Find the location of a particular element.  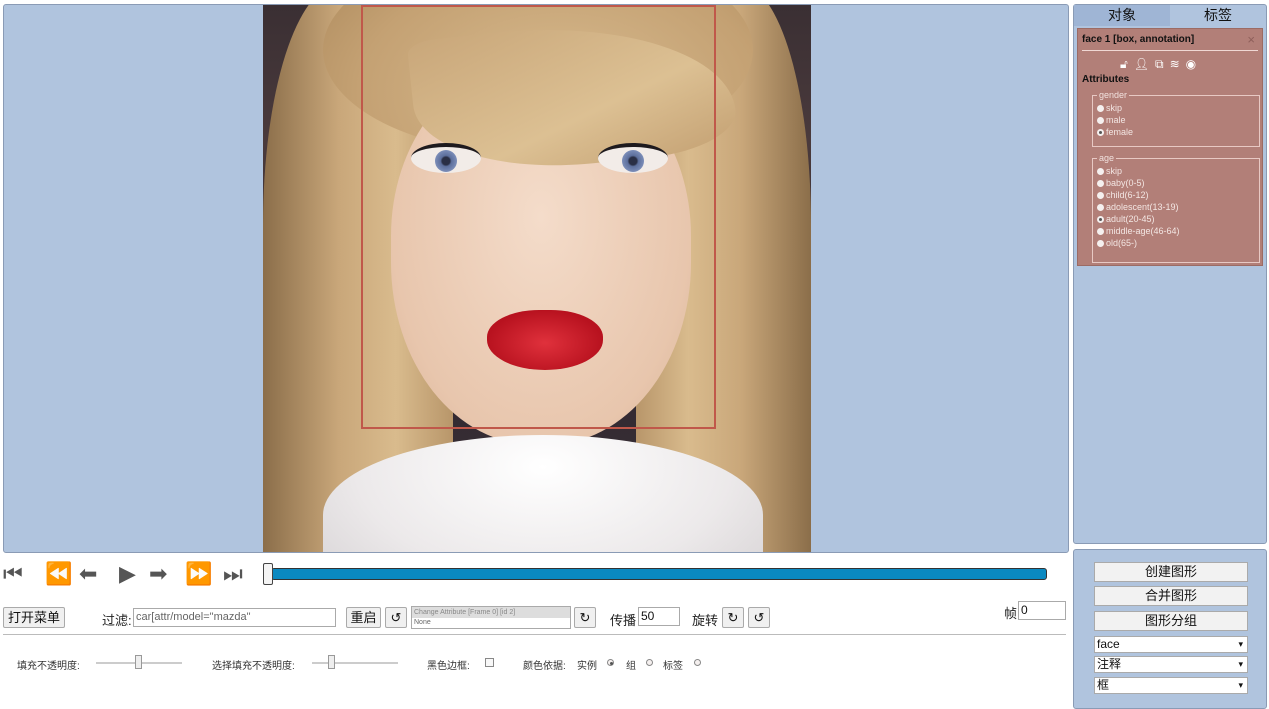

age-option: middle-age(46-64) is located at coordinates (1176, 231).